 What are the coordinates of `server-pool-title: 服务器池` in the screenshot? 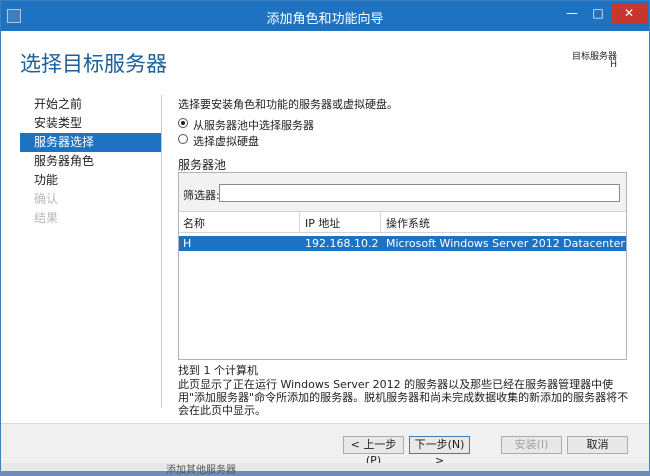 It's located at (202, 165).